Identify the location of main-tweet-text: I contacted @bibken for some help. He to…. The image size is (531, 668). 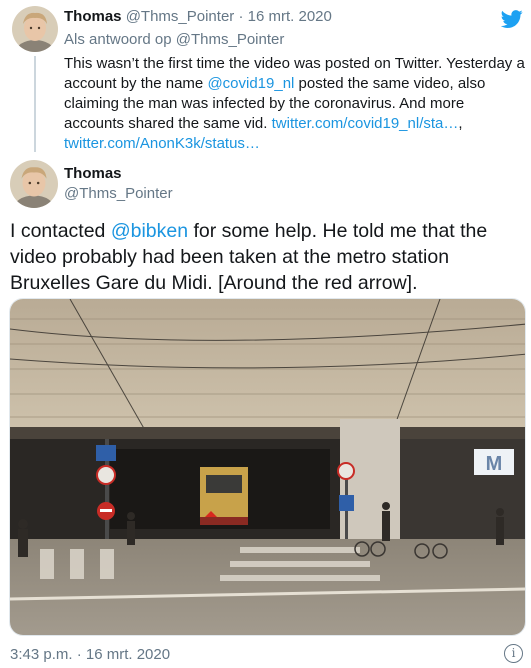
(267, 257).